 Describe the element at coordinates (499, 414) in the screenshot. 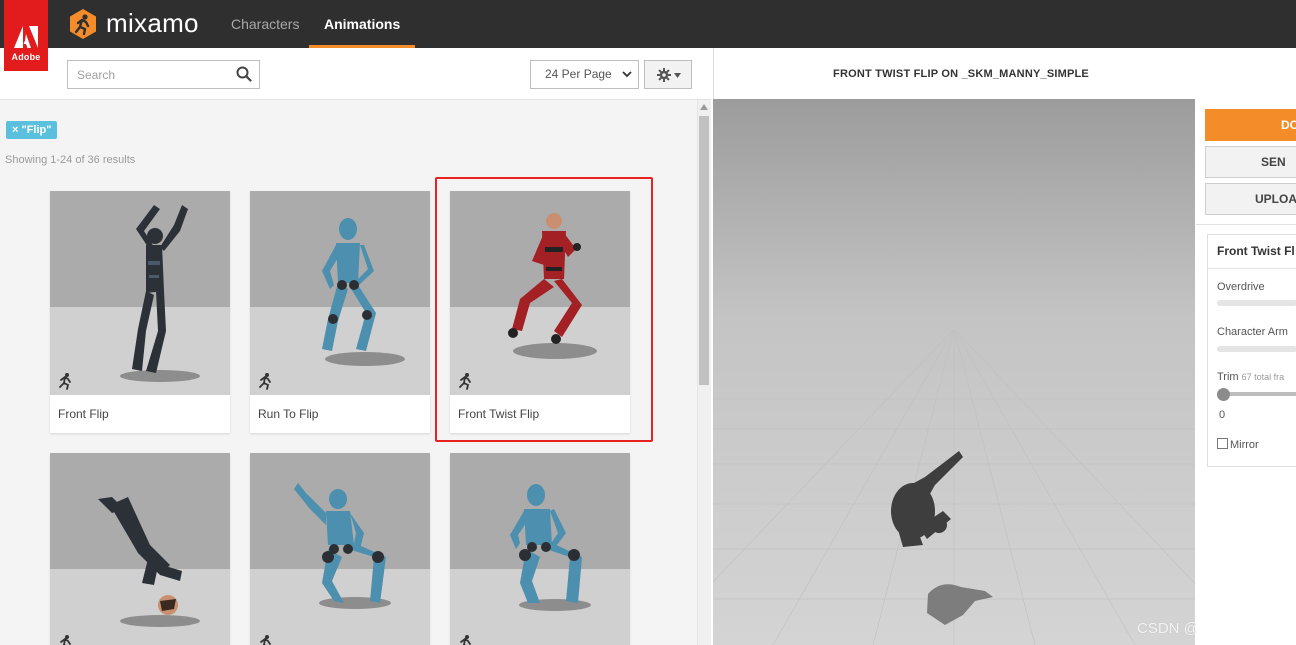

I see `animation-card-label: Front Twist Flip` at that location.